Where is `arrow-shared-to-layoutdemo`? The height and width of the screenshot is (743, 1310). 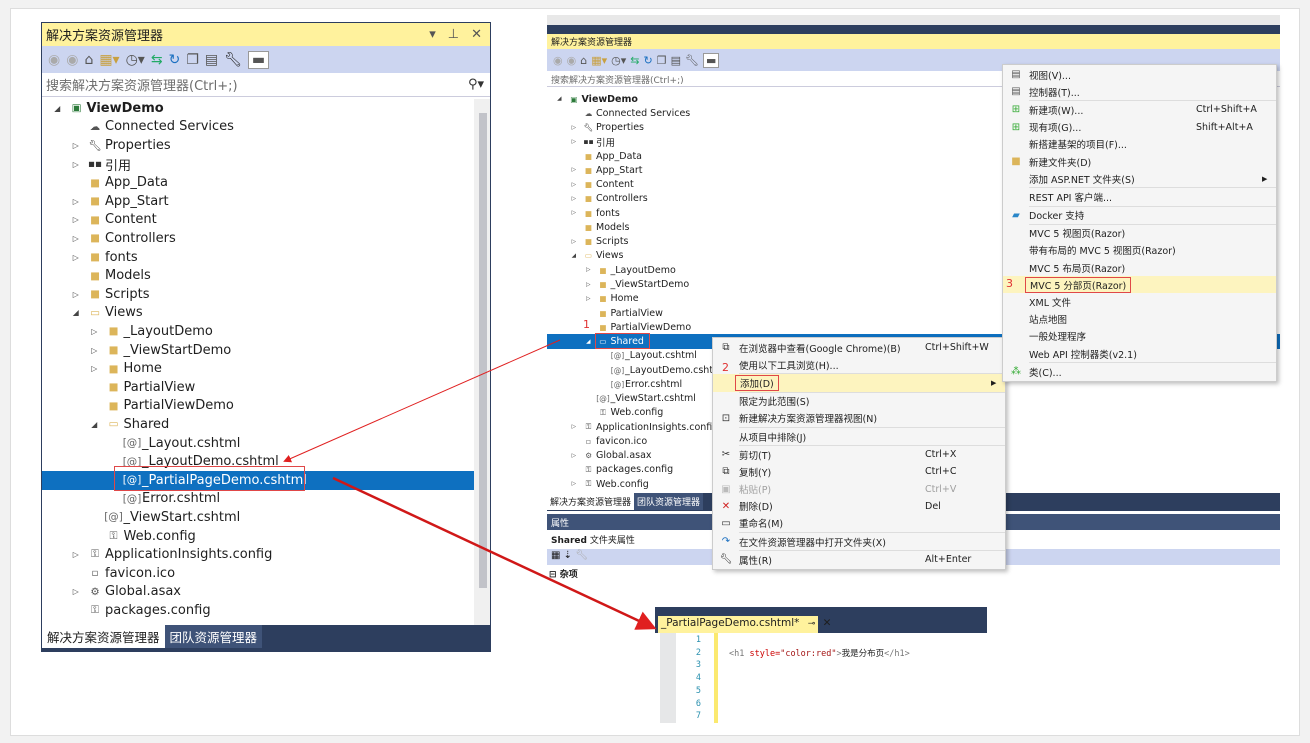
arrow-shared-to-layoutdemo is located at coordinates (422, 401).